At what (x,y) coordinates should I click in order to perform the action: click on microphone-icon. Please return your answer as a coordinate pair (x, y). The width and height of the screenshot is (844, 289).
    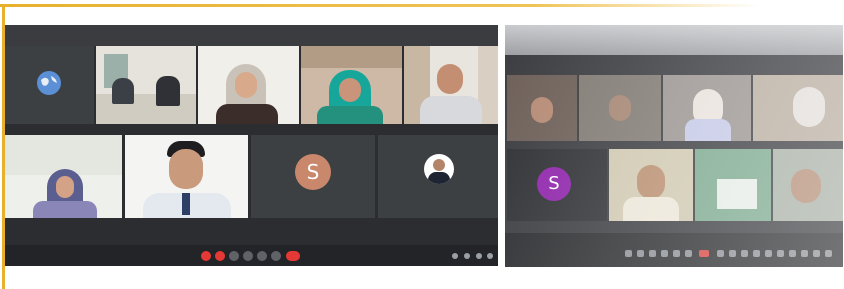
    Looking at the image, I should click on (206, 256).